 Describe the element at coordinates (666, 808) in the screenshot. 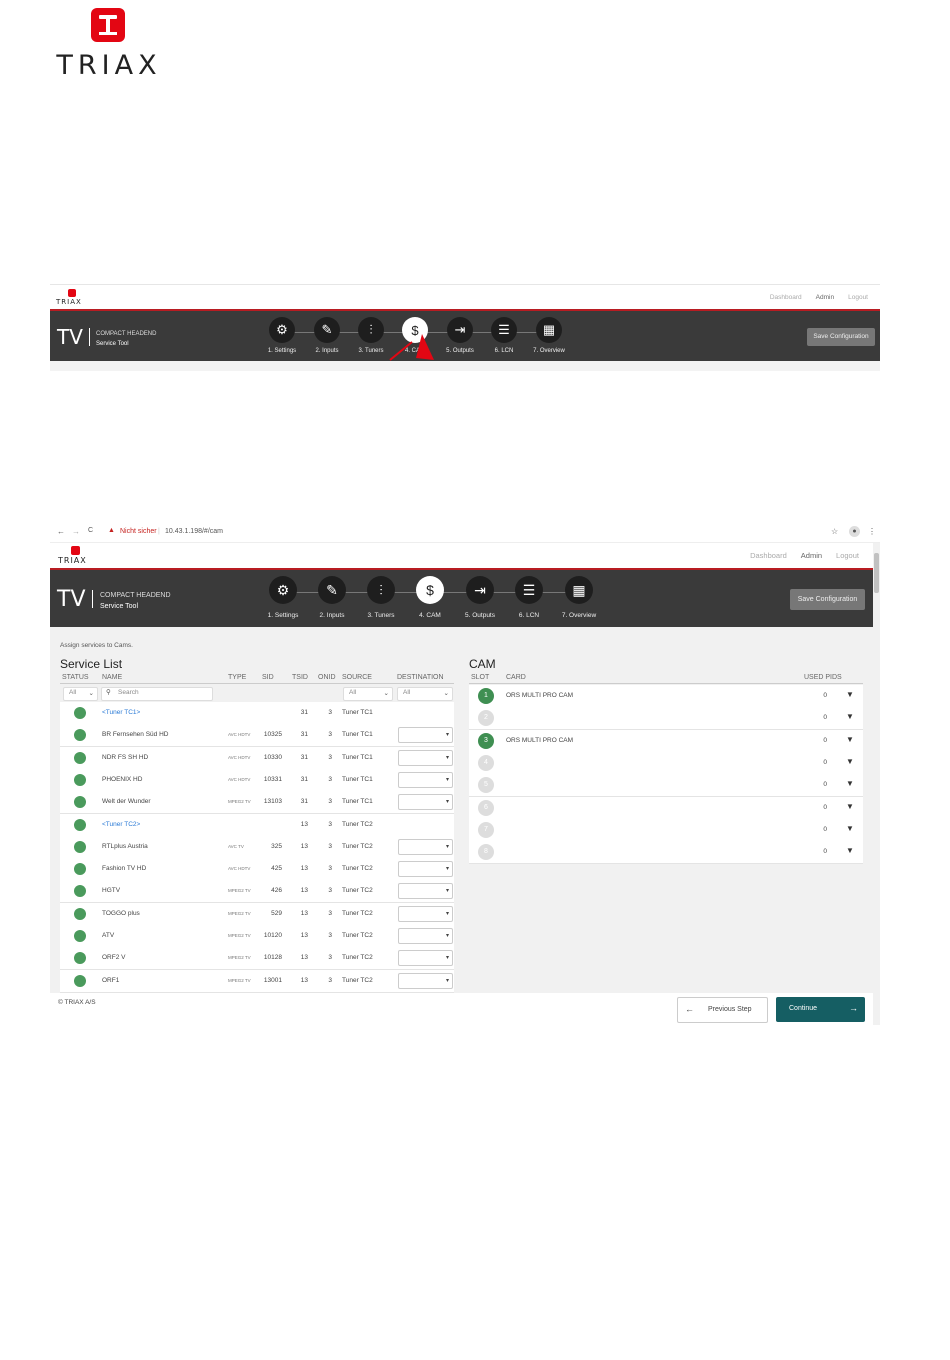

I see `cam-slot-row: 6 0 ▼` at that location.